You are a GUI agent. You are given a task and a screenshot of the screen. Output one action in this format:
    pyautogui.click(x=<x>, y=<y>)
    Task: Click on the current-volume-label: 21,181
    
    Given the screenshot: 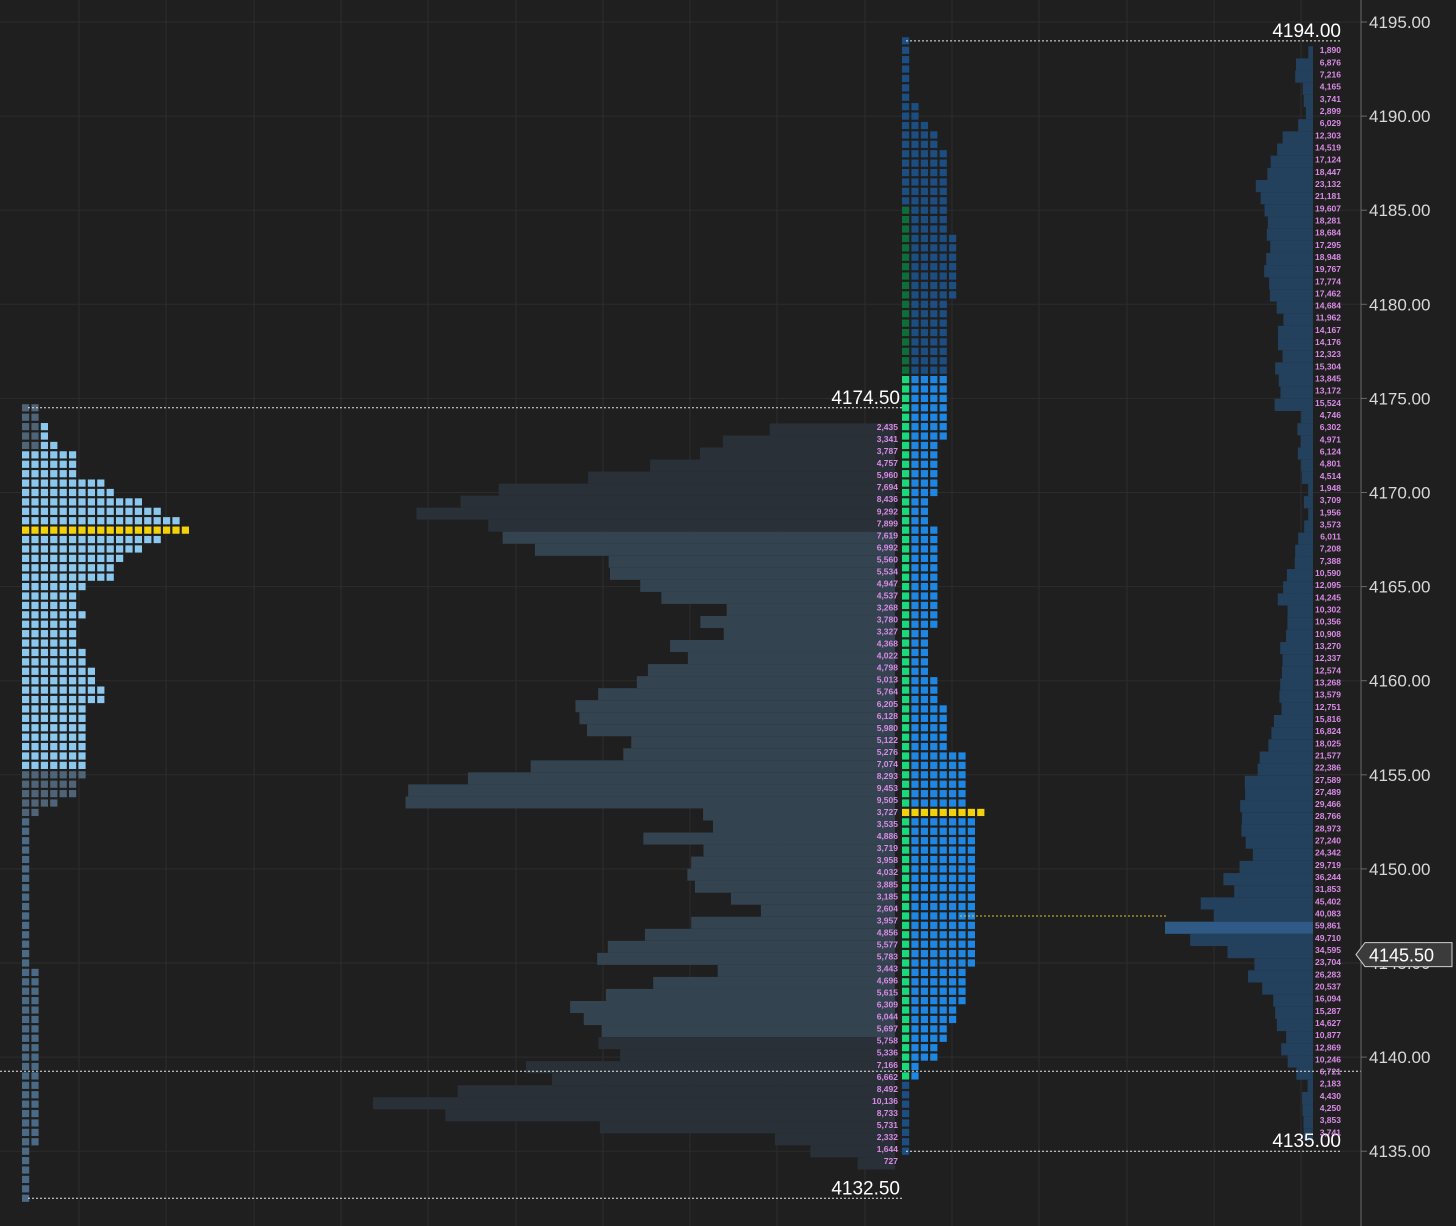 What is the action you would take?
    pyautogui.click(x=1328, y=196)
    